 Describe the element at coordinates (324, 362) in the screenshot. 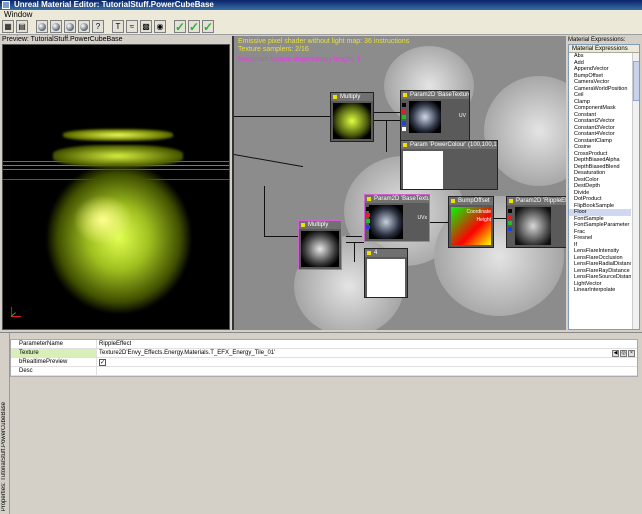

I see `property-row: bRealtimePreview ✓` at that location.